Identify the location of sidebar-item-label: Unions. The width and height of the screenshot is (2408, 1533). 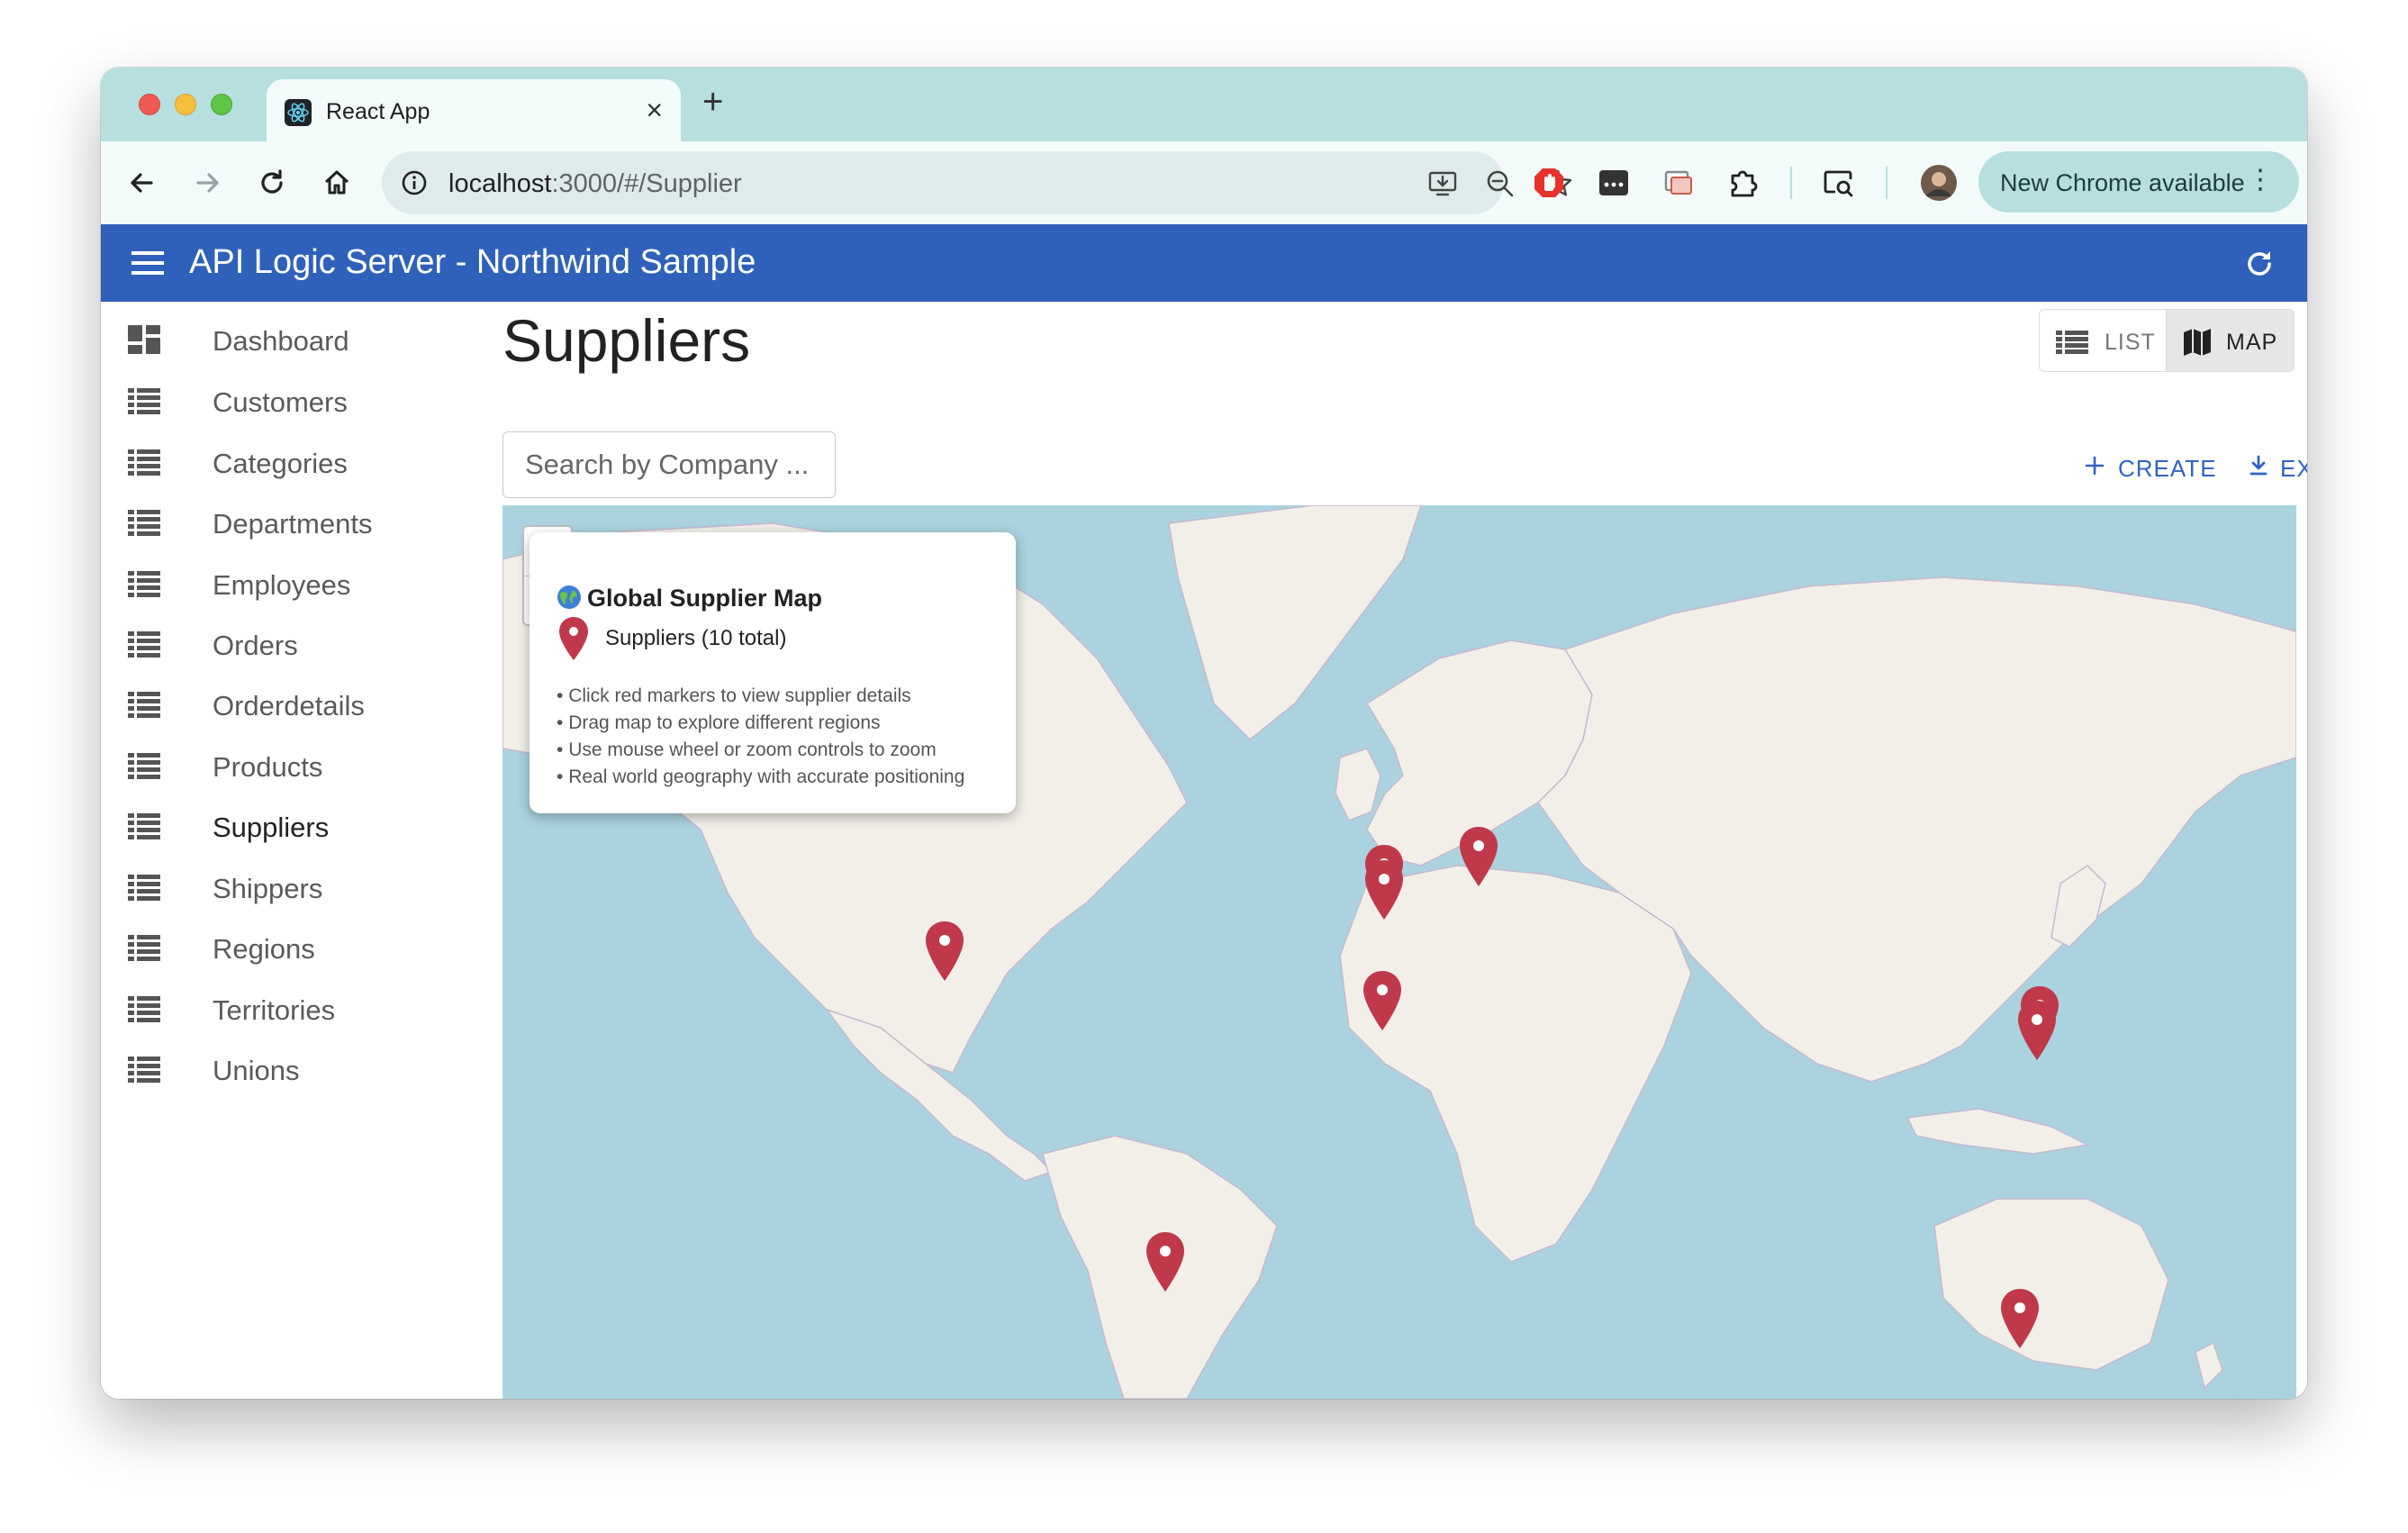
(256, 1070).